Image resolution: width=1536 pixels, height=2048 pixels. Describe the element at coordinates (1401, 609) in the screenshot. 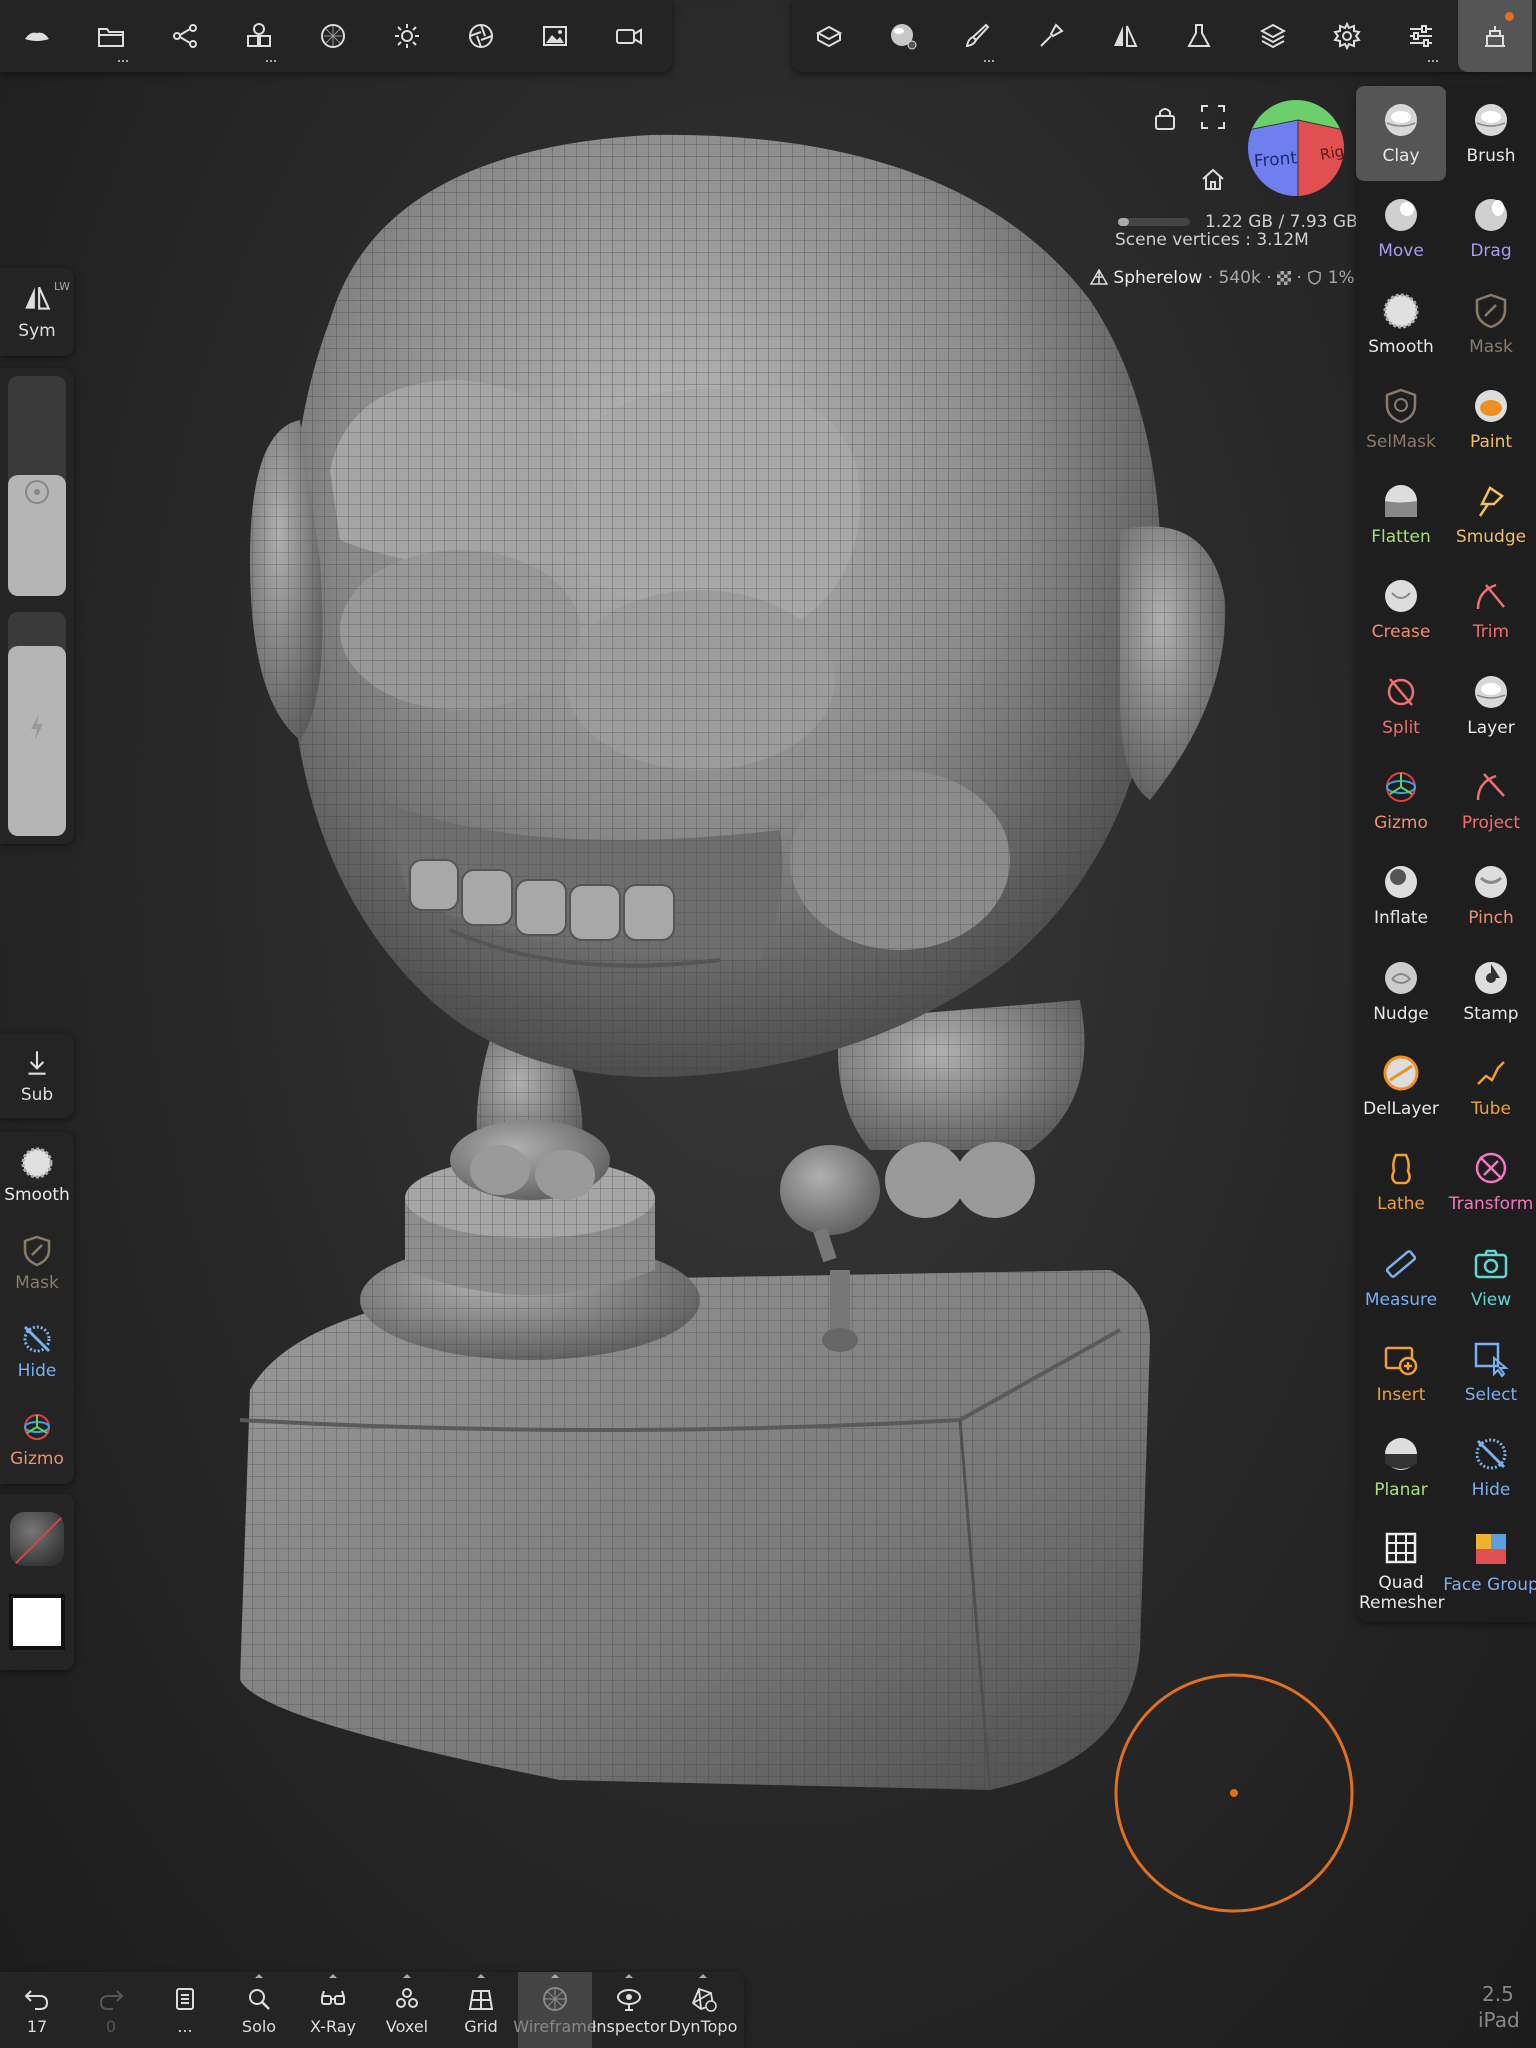

I see `brush-crease: Crease` at that location.